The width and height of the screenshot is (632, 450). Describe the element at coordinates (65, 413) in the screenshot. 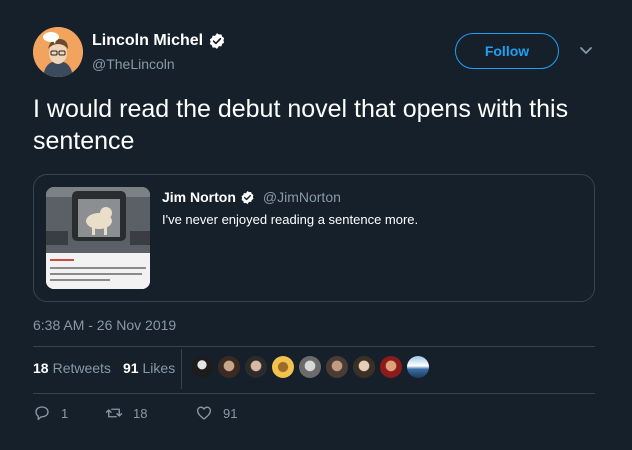

I see `reply-count: 1` at that location.